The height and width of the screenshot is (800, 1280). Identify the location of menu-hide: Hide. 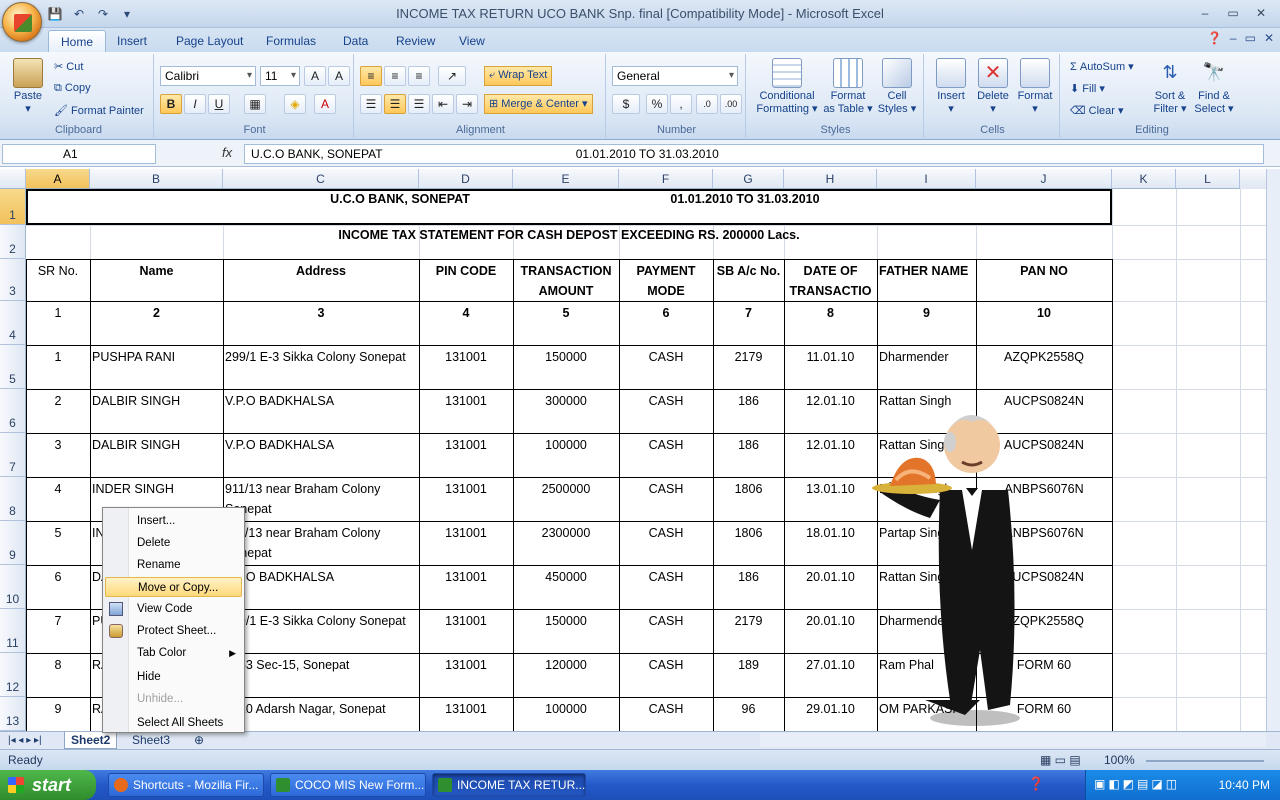
(173, 677).